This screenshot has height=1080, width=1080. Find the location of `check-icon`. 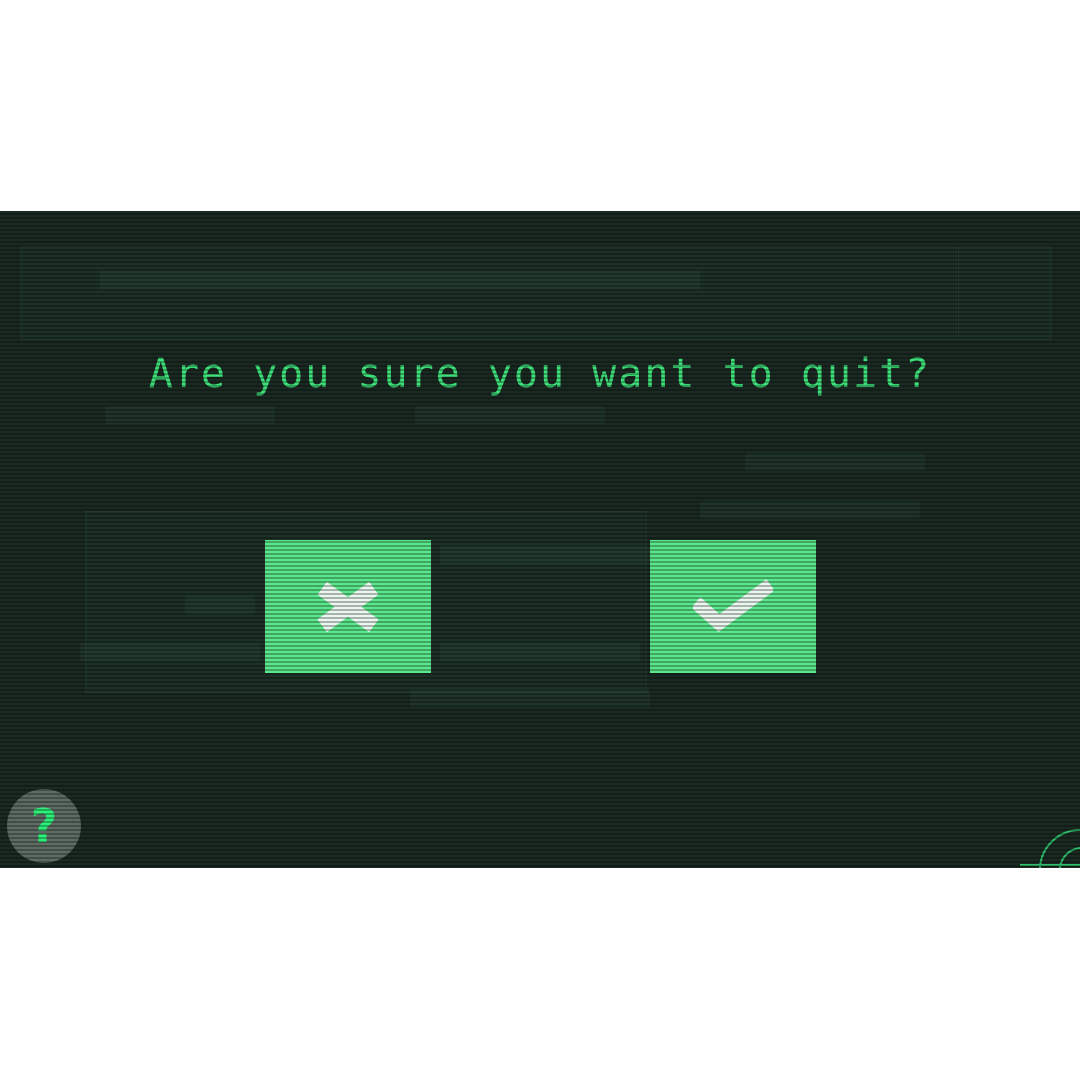

check-icon is located at coordinates (733, 605).